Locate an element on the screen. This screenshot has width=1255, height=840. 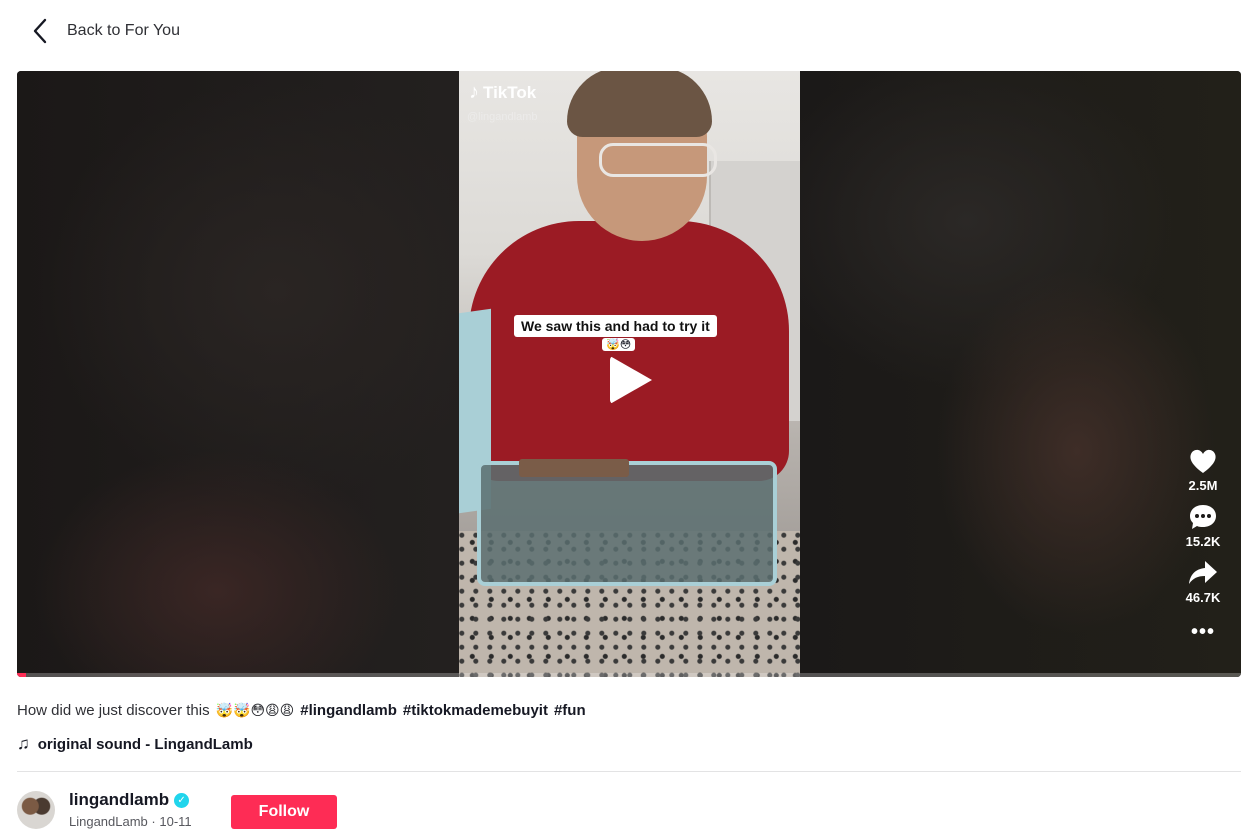
tiktok-watermark: ♪ TikTok is located at coordinates (502, 92).